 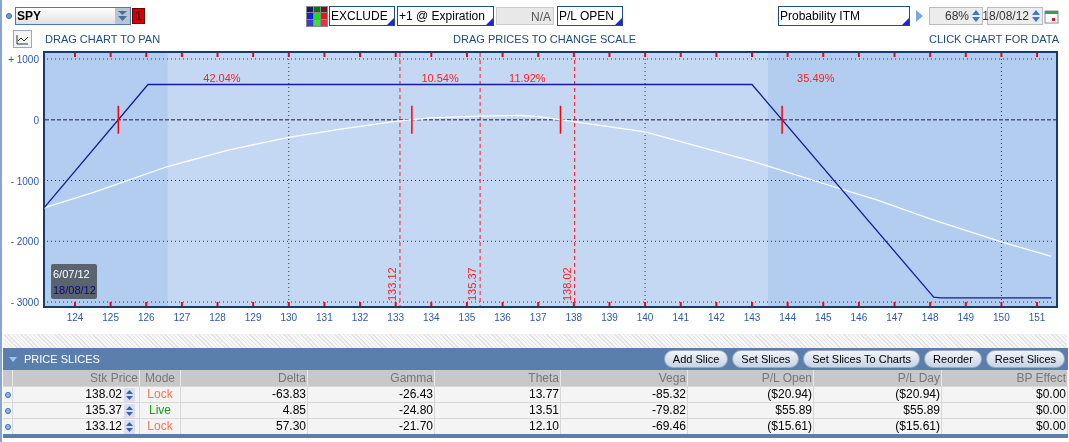 What do you see at coordinates (104, 410) in the screenshot?
I see `table-cell-text: 135.37` at bounding box center [104, 410].